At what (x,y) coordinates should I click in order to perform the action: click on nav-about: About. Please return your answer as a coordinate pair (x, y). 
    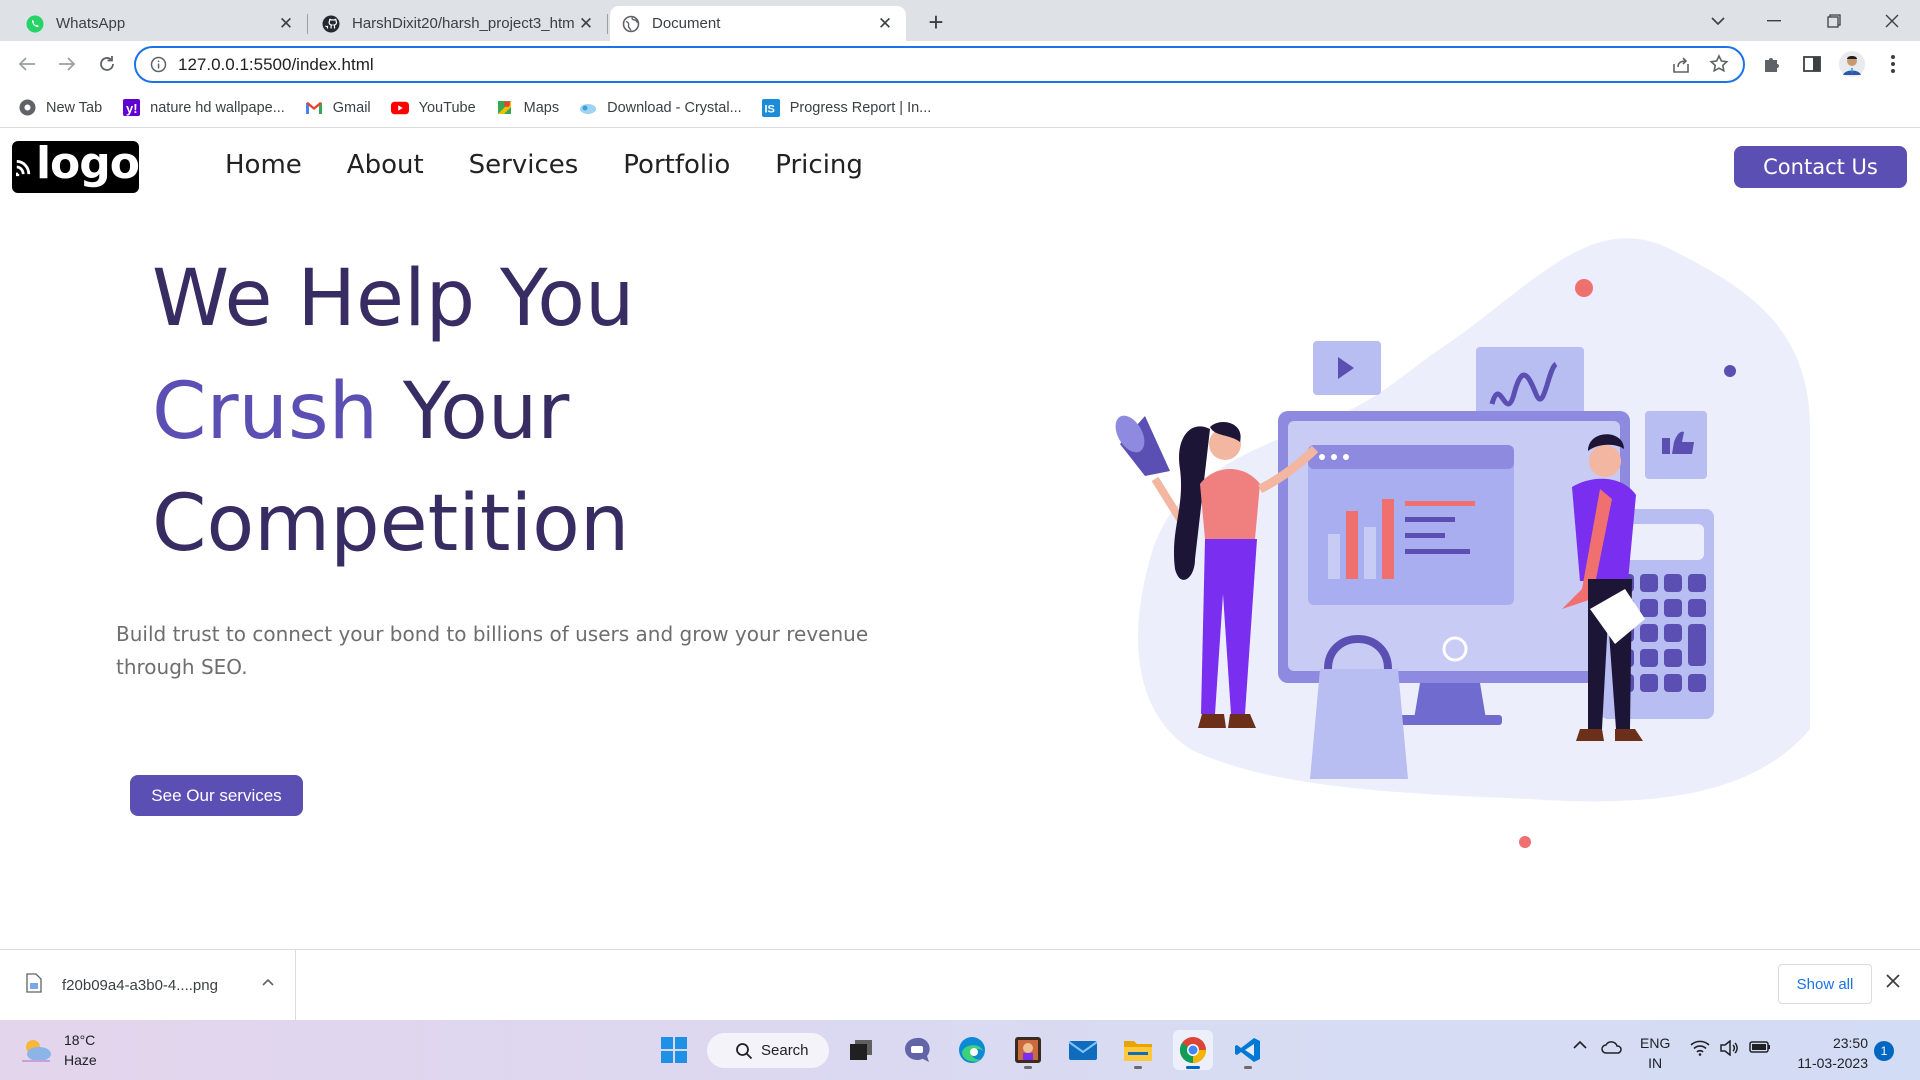
    Looking at the image, I should click on (385, 165).